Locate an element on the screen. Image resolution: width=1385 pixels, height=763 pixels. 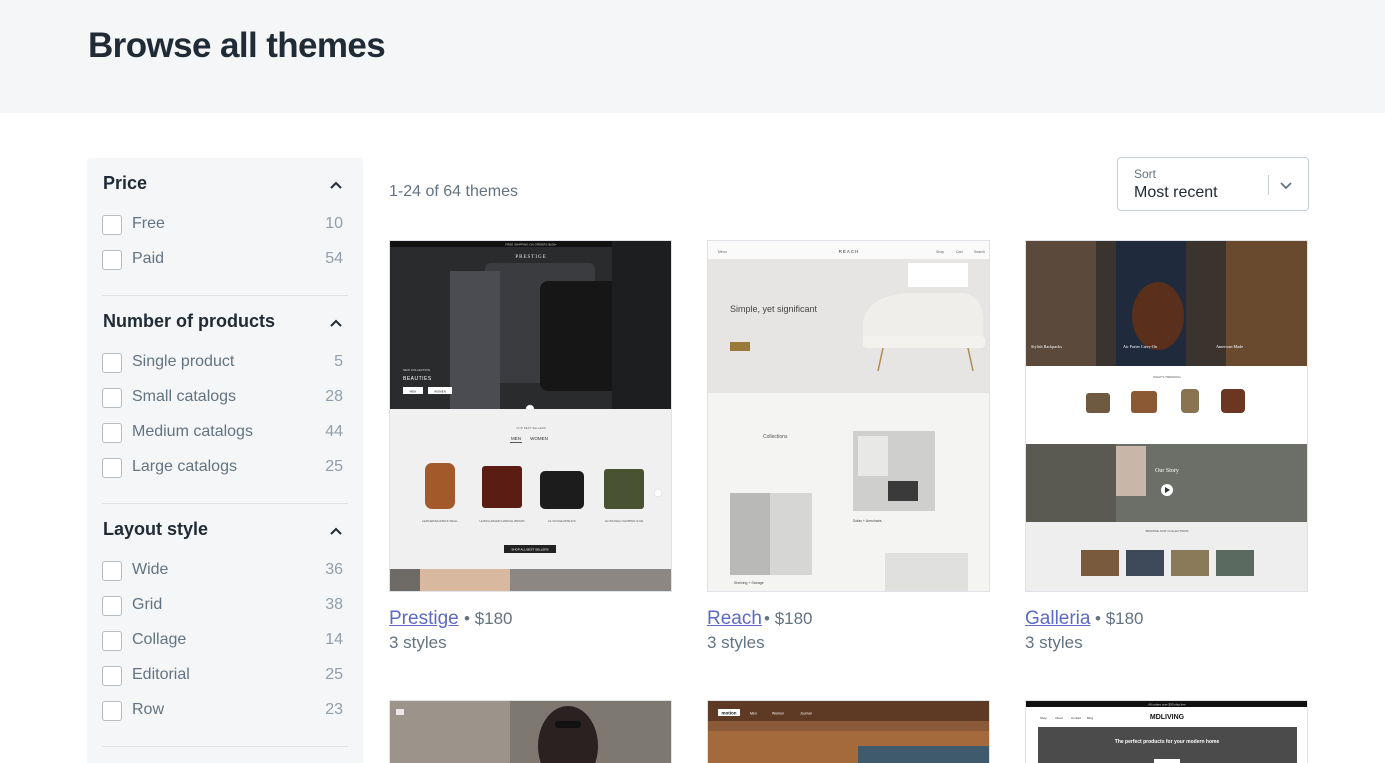
filter-option-editorial: Editorial 25 is located at coordinates (225, 676).